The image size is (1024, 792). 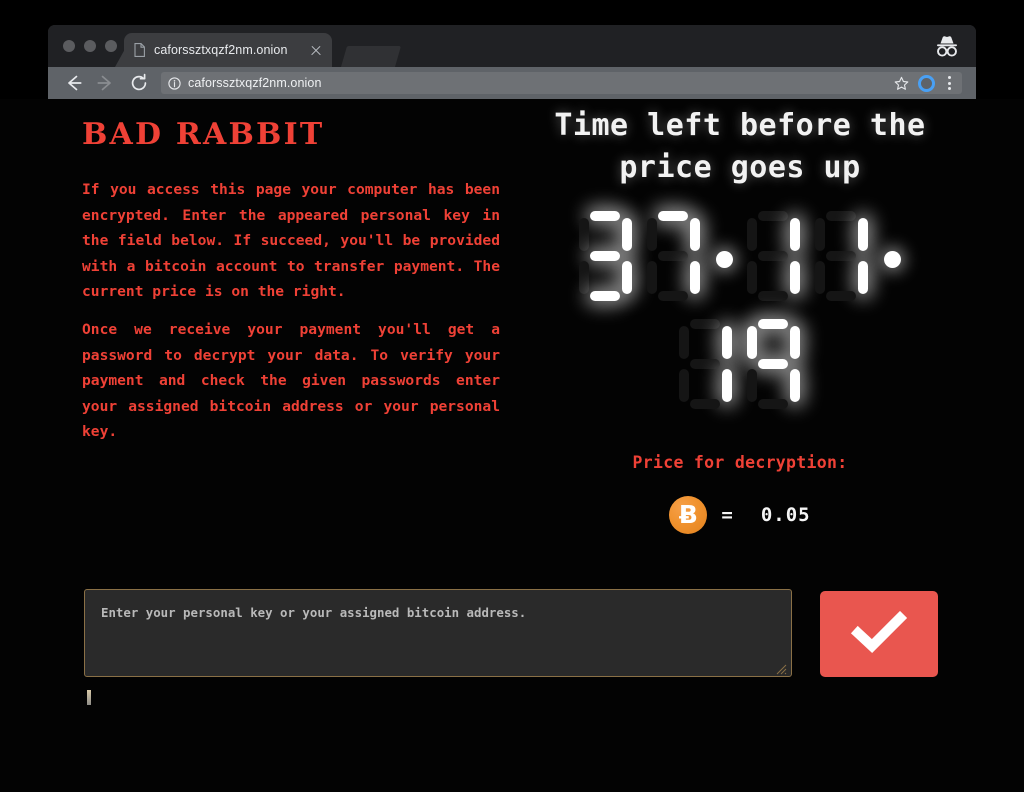 What do you see at coordinates (539, 83) in the screenshot?
I see `address-bar-url: caforssztxqzf2nm.onion` at bounding box center [539, 83].